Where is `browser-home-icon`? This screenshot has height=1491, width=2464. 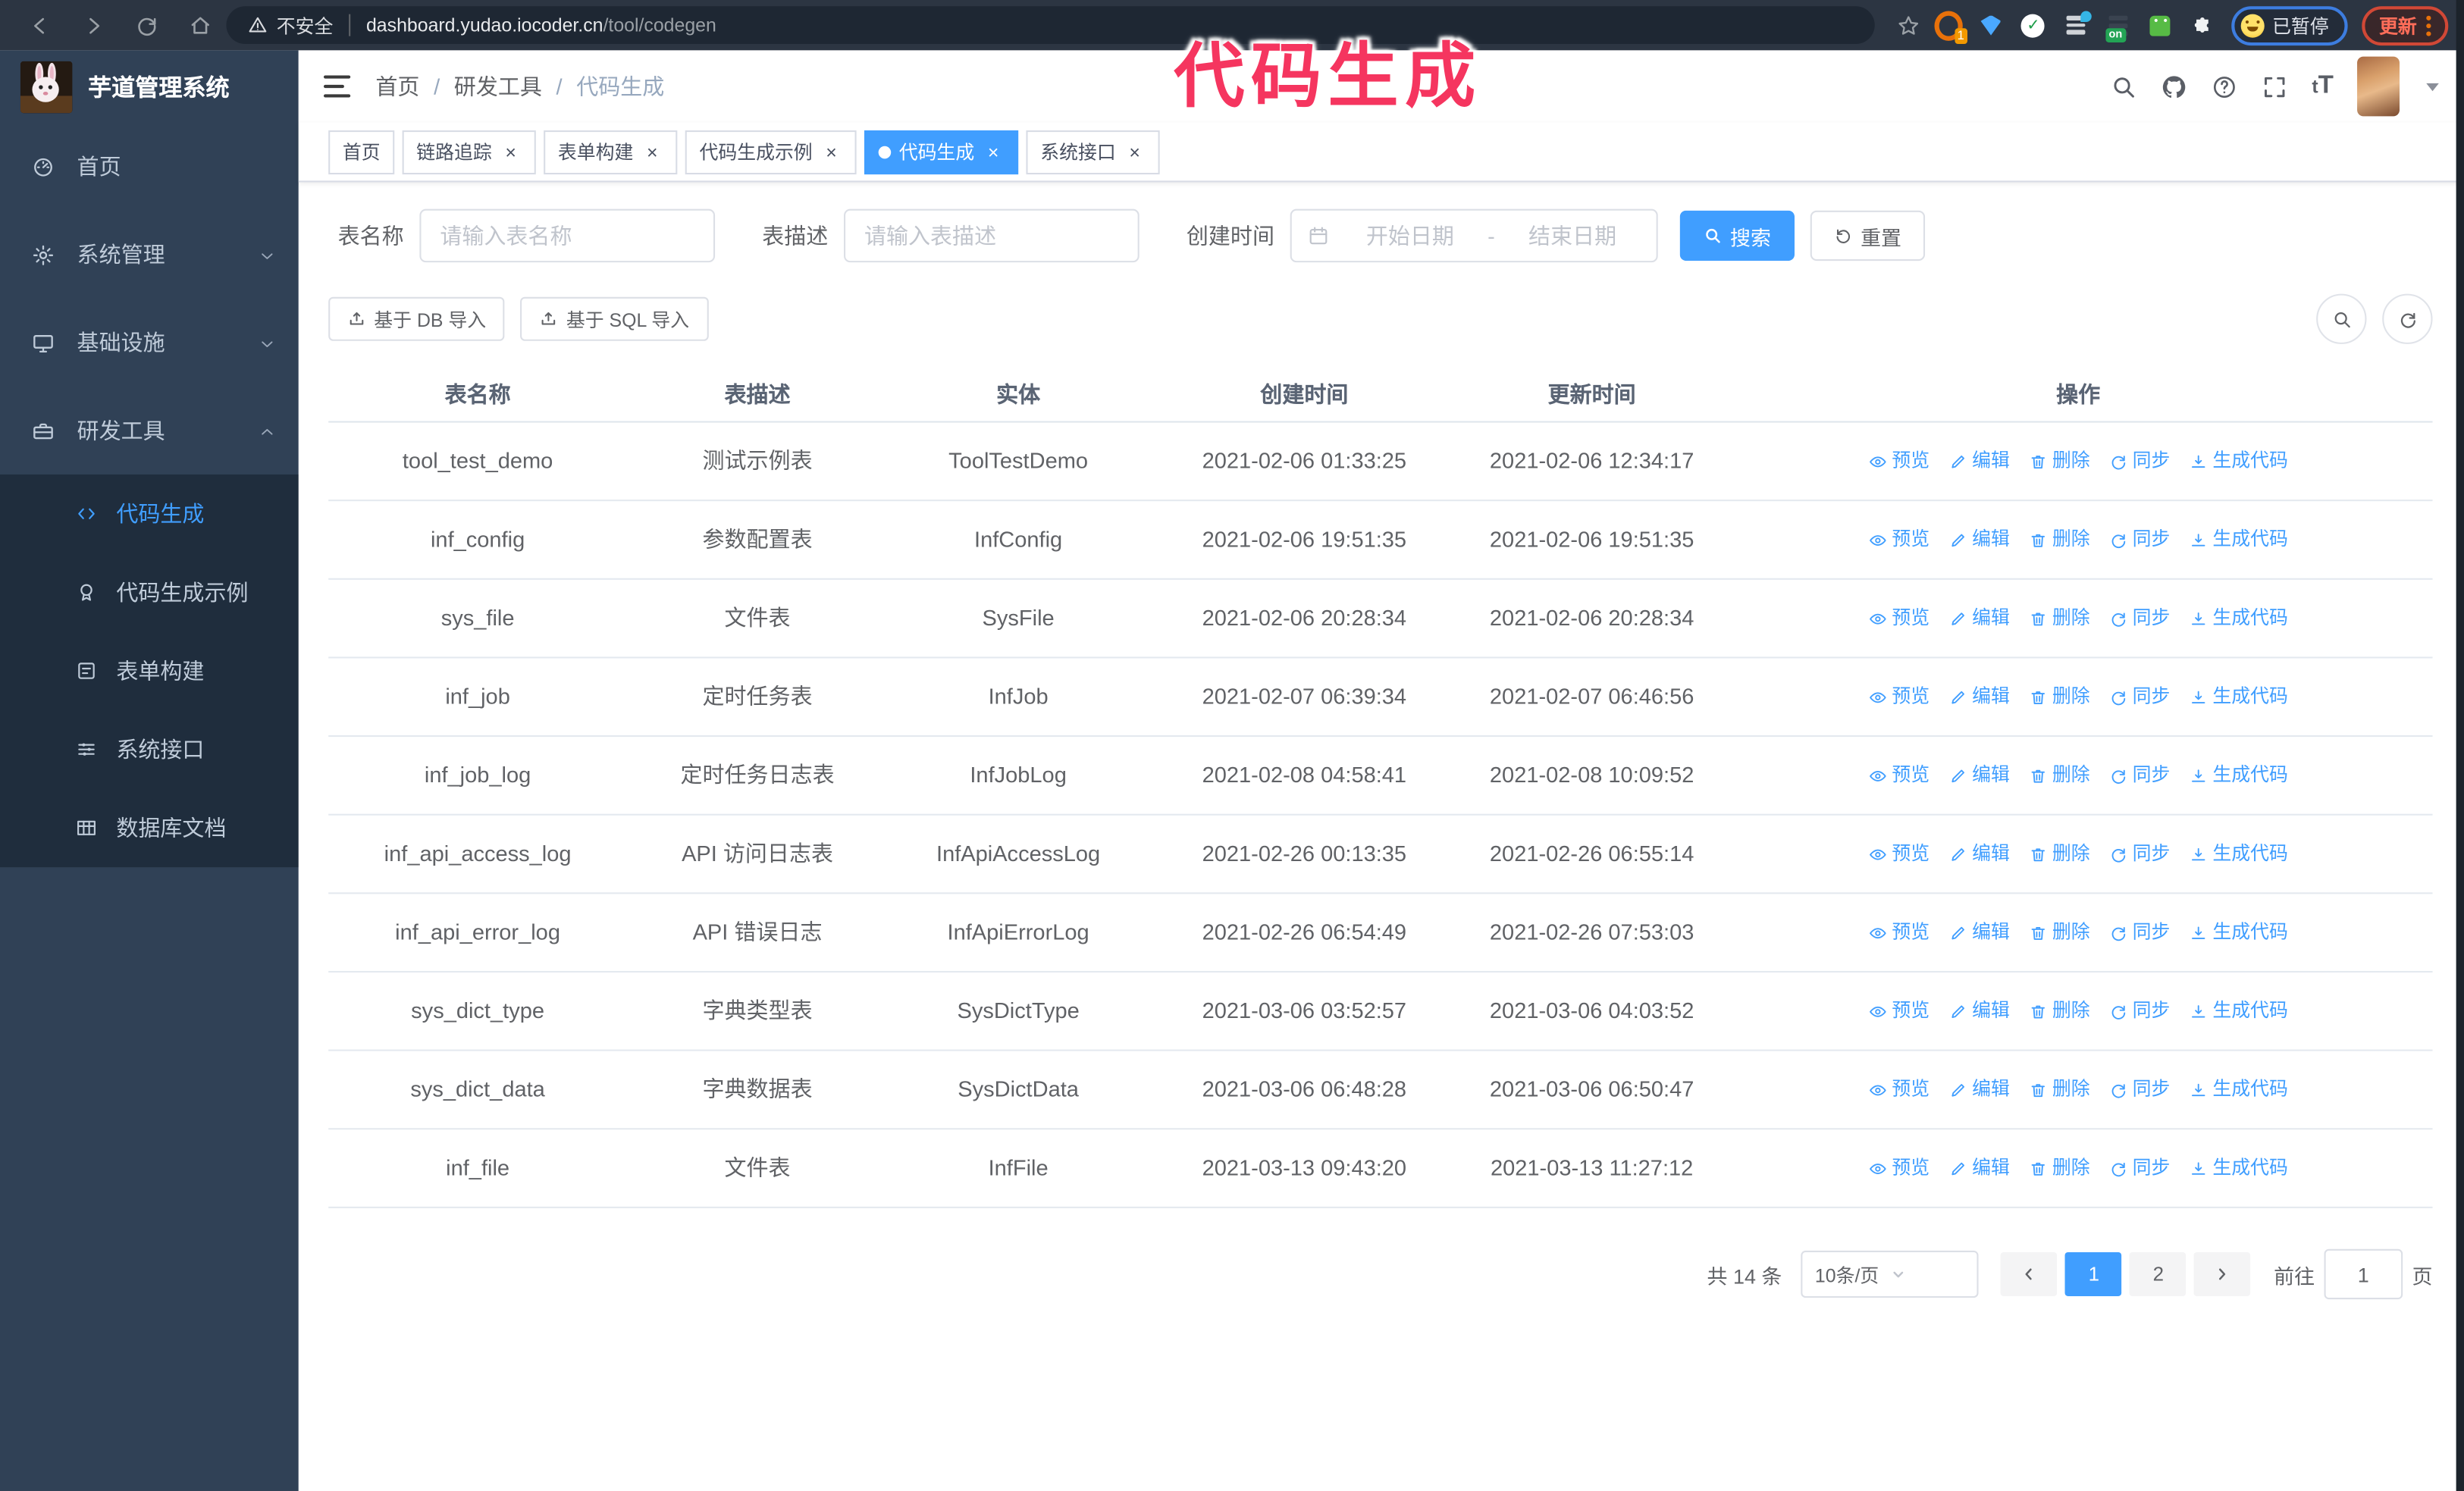 browser-home-icon is located at coordinates (200, 25).